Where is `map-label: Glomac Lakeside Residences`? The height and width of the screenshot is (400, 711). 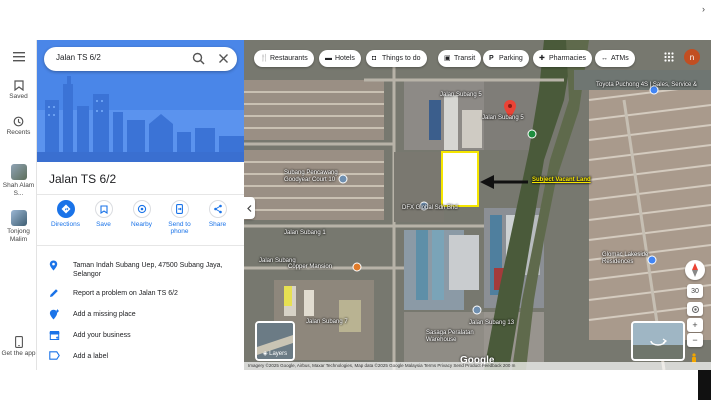
map-label: Glomac Lakeside Residences is located at coordinates (625, 258).